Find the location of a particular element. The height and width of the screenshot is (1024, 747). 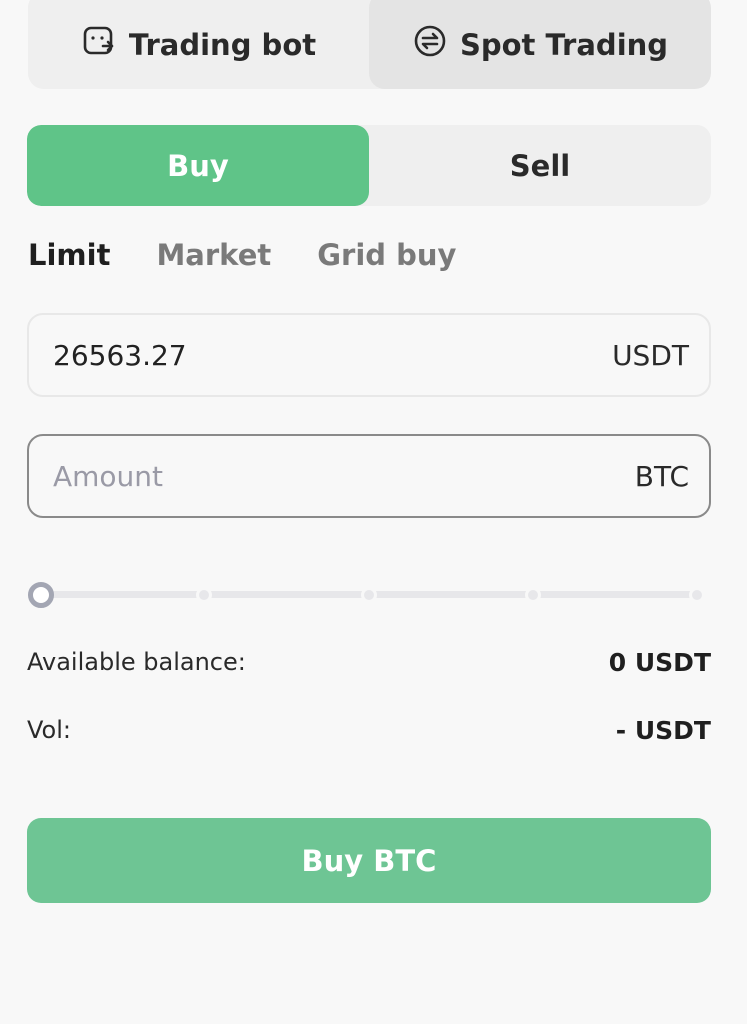

buy-sell-toggle: Buy Sell is located at coordinates (369, 165).